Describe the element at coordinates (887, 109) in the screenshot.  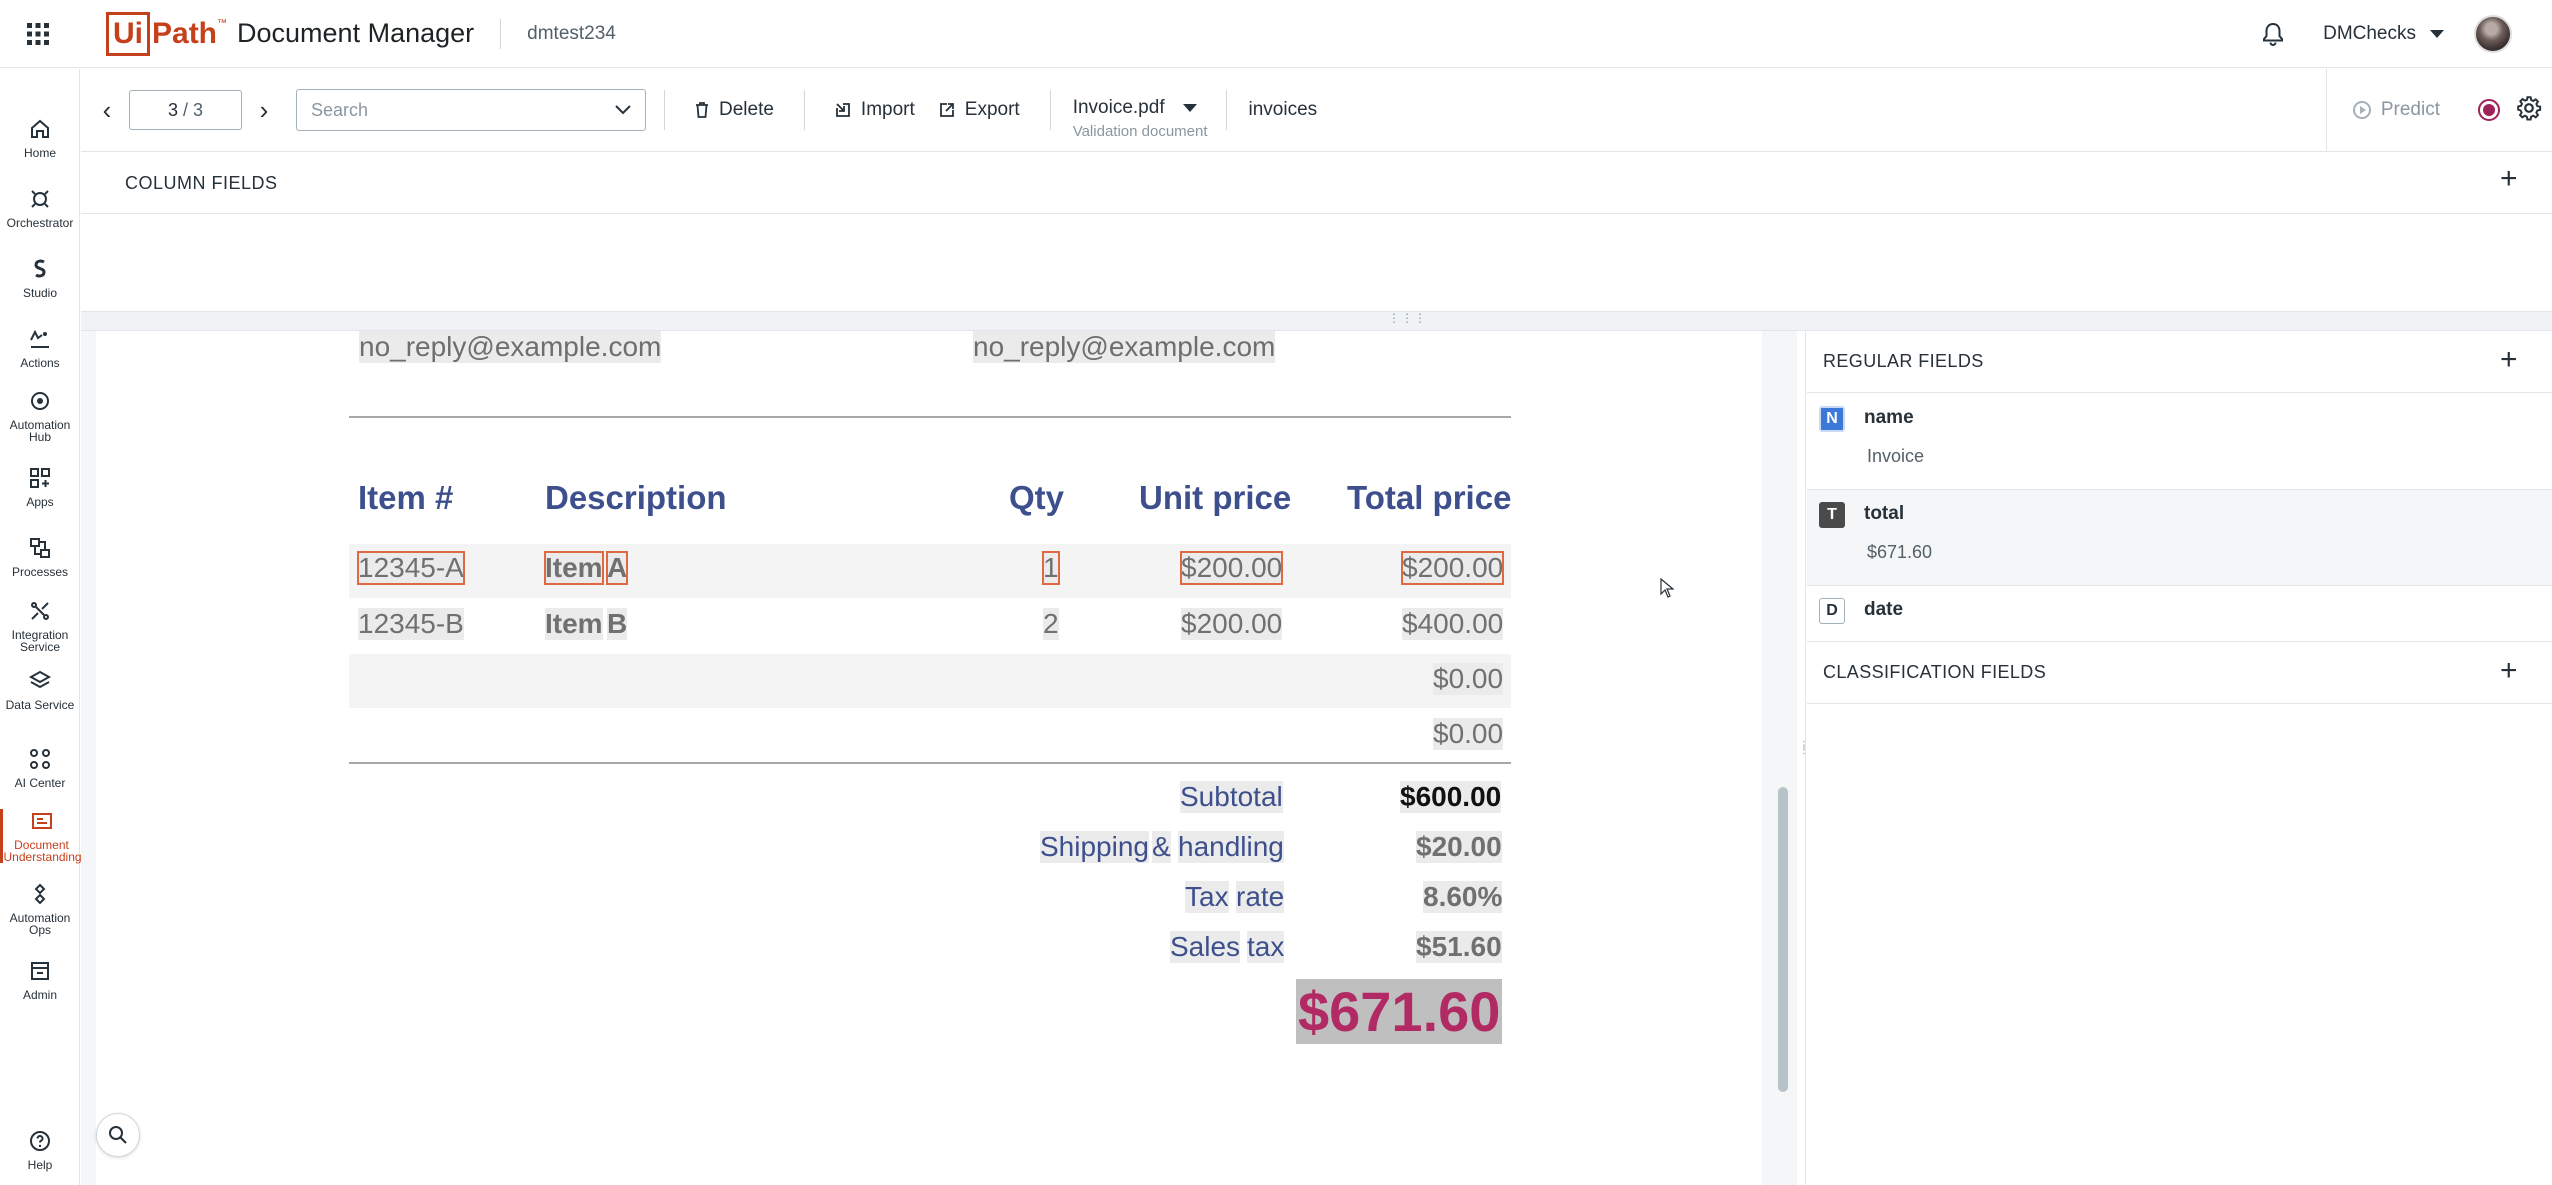
I see `import-label: Import` at that location.